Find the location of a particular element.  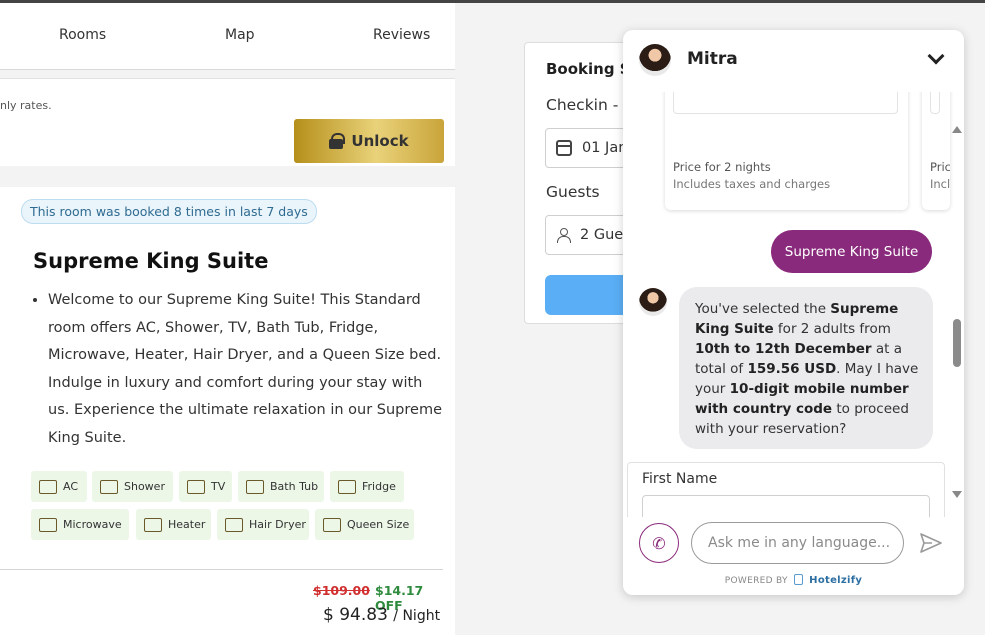

price-value: $ 94.83 is located at coordinates (355, 615).